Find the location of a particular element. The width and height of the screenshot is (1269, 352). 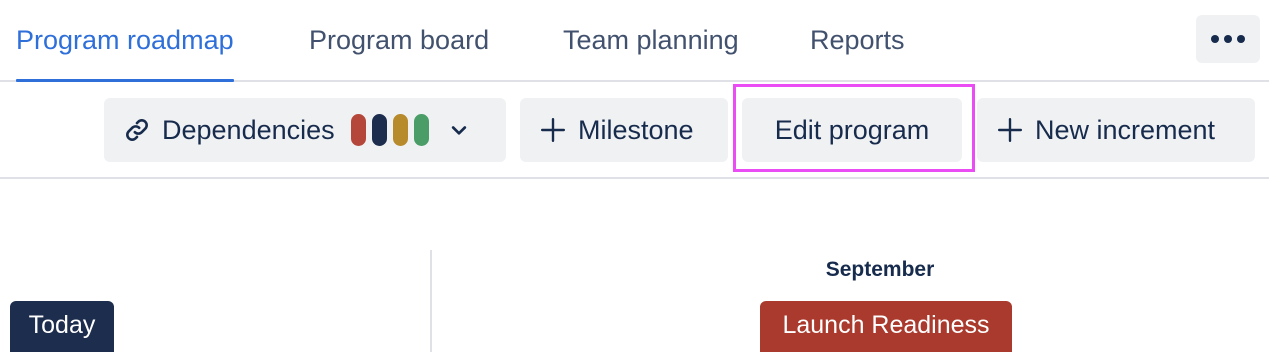

link-icon is located at coordinates (137, 130).